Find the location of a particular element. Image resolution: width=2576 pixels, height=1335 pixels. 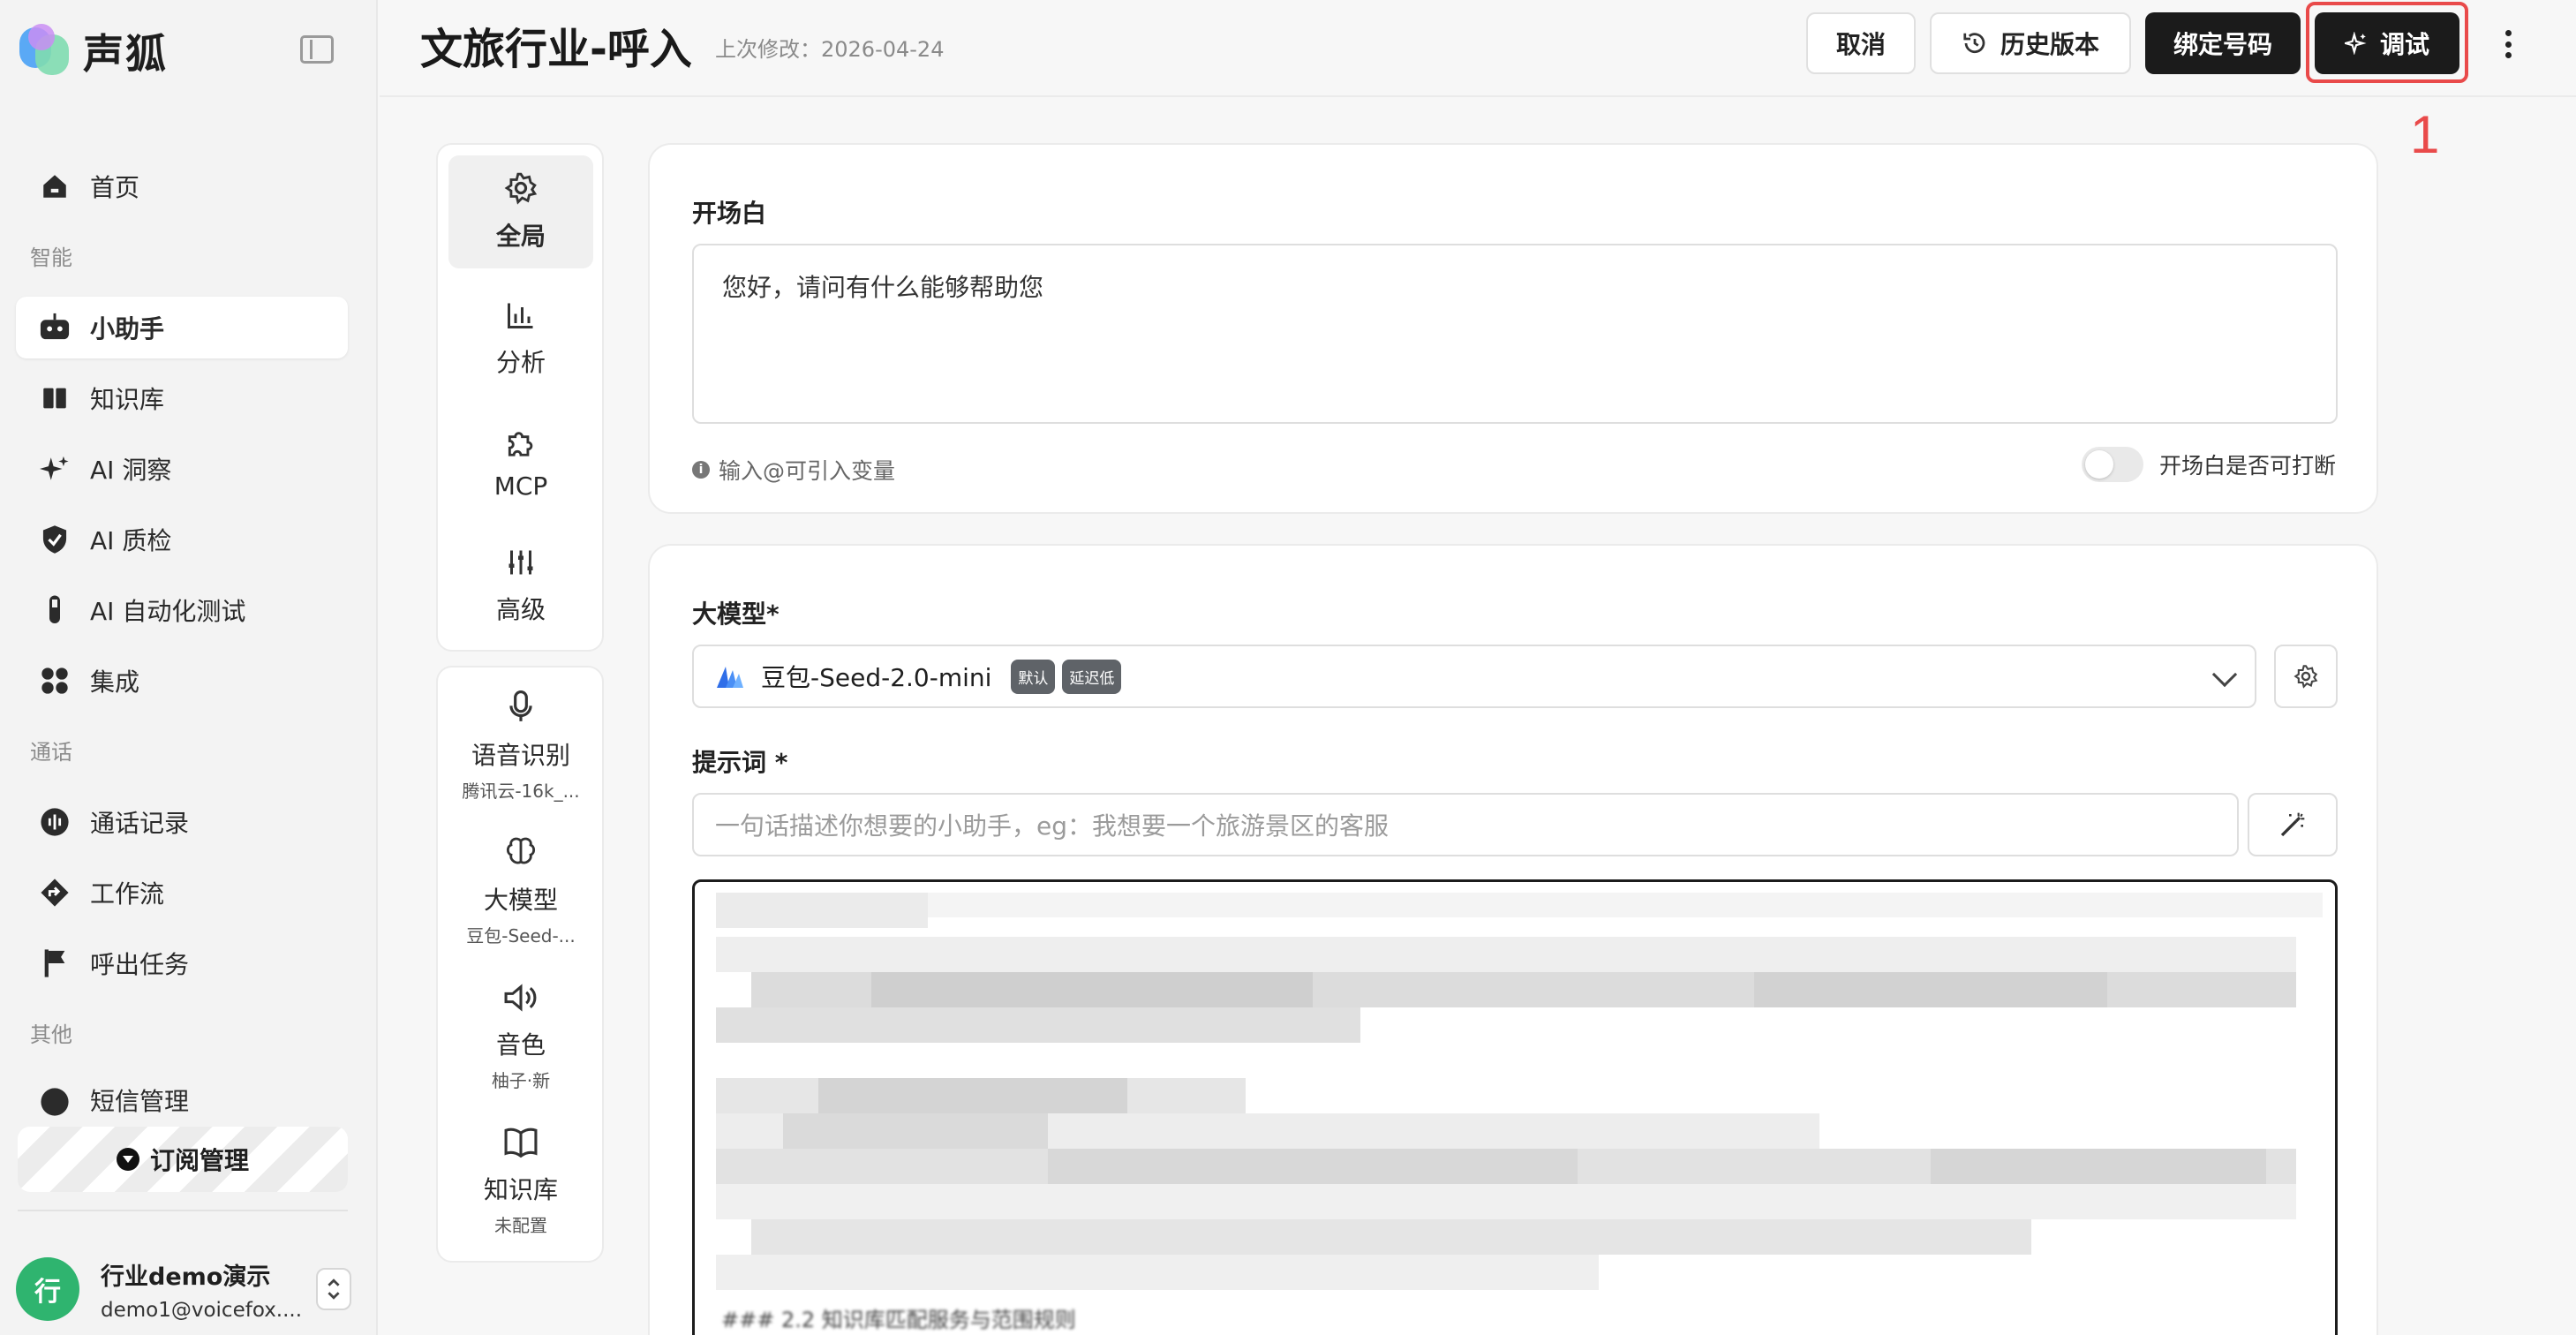

sidebar-item-assistant: 小助手 is located at coordinates (182, 327).